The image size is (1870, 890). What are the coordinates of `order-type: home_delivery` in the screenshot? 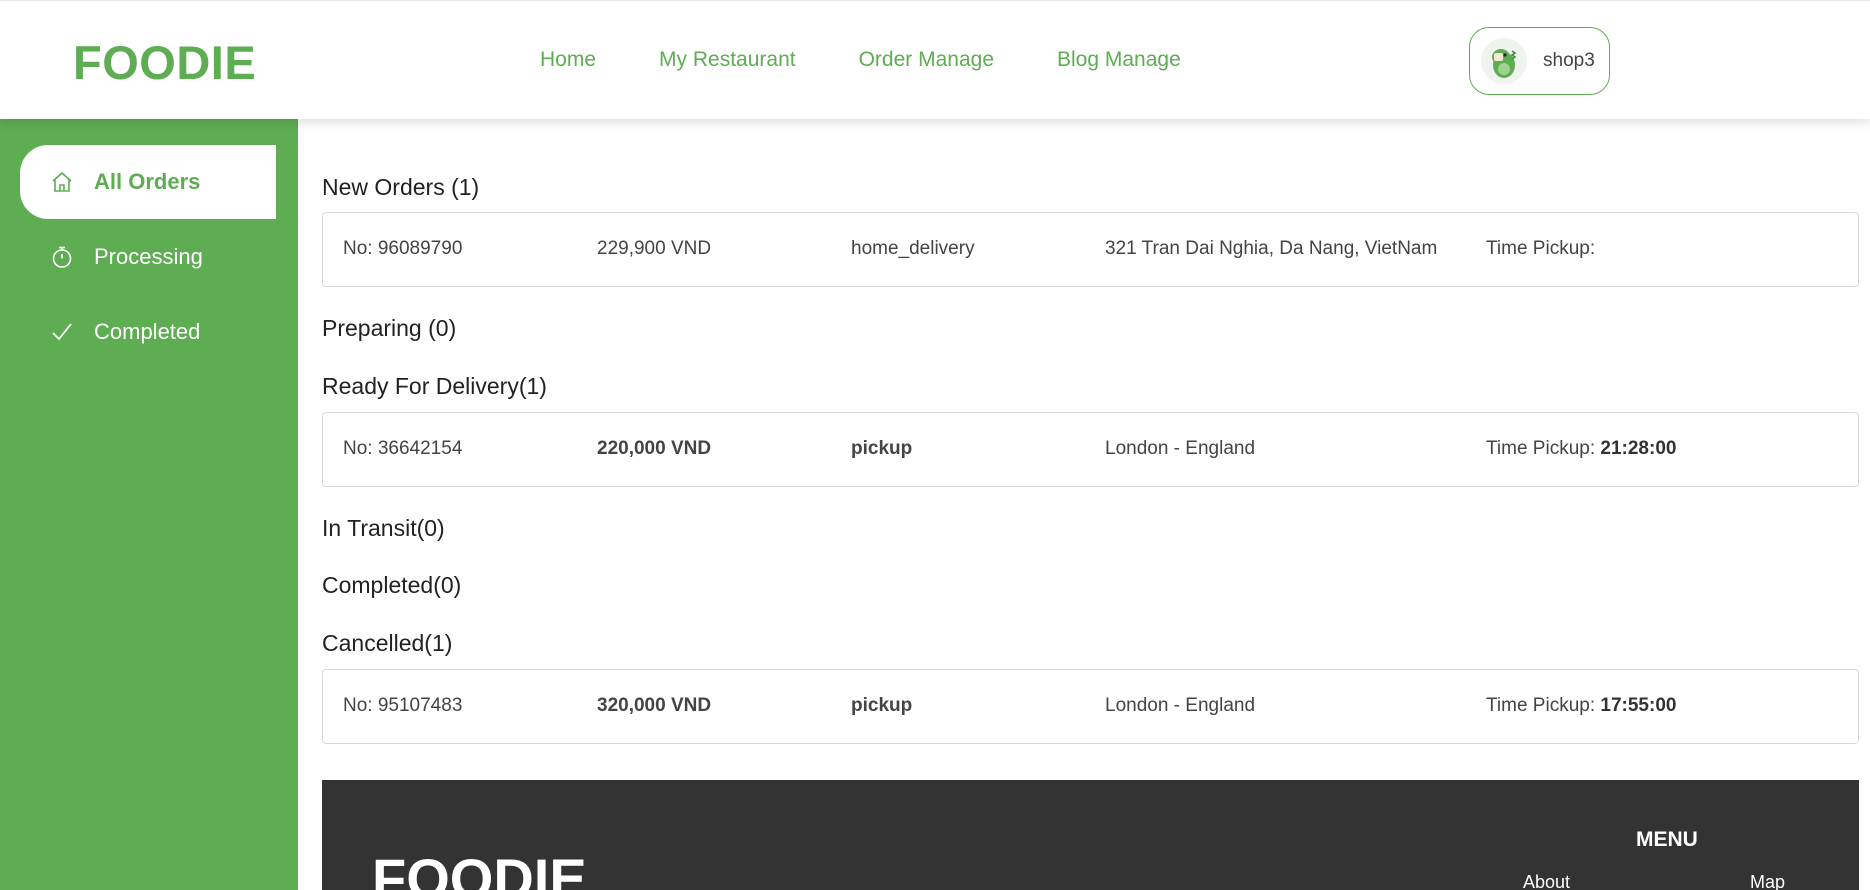 It's located at (913, 248).